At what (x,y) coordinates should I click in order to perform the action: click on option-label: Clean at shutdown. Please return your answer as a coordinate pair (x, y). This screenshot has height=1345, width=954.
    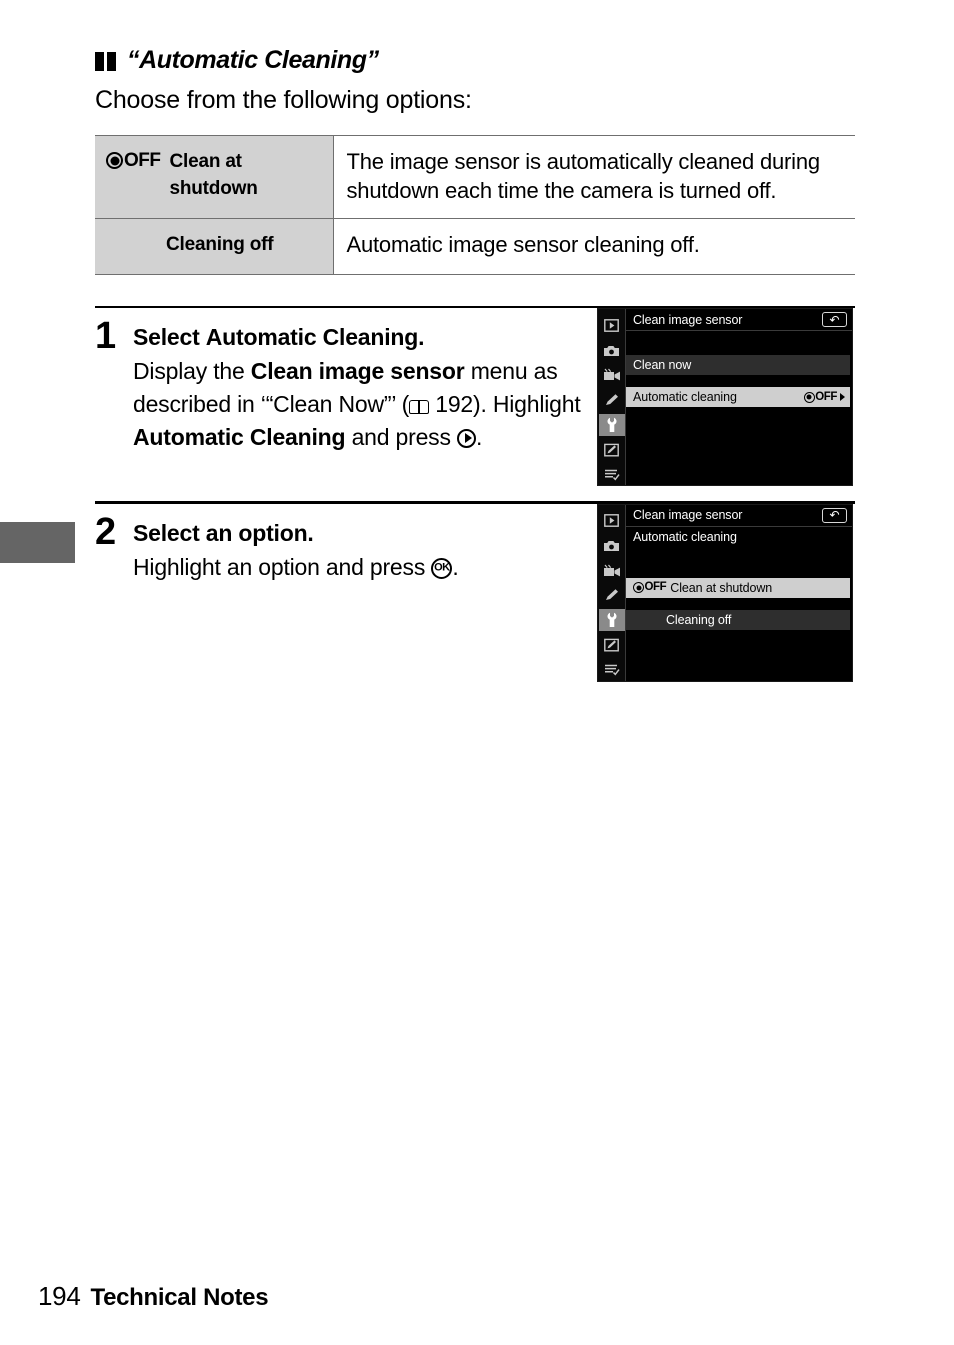
    Looking at the image, I should click on (213, 175).